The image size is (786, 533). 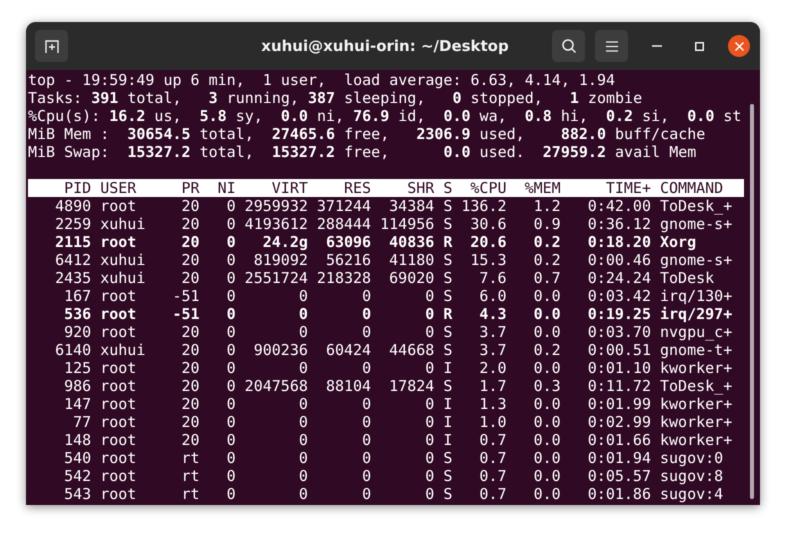 I want to click on table-cell-text: 819092, so click(x=280, y=260).